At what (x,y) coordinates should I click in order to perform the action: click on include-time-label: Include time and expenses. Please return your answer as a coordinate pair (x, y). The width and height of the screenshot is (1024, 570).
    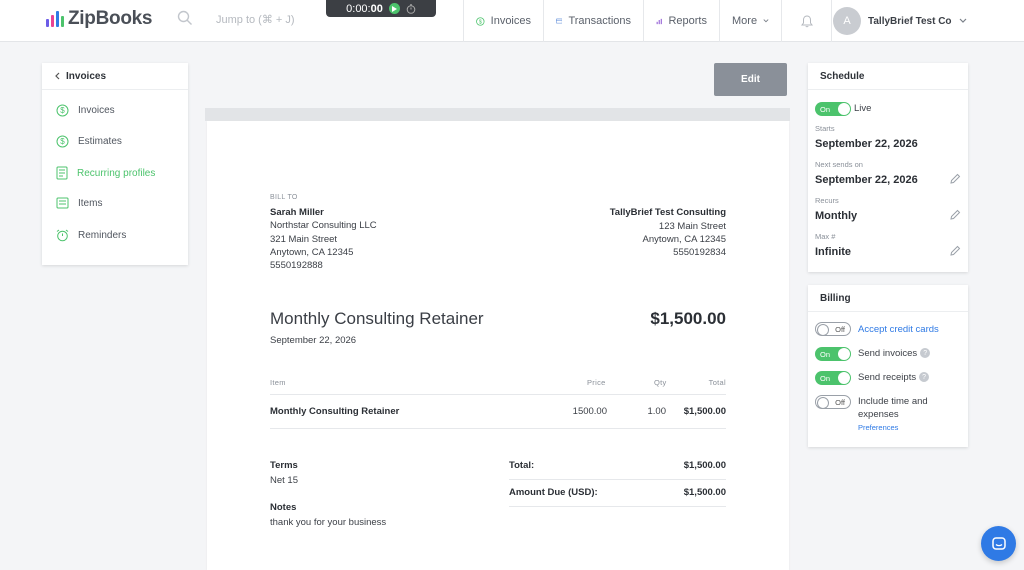
    Looking at the image, I should click on (893, 408).